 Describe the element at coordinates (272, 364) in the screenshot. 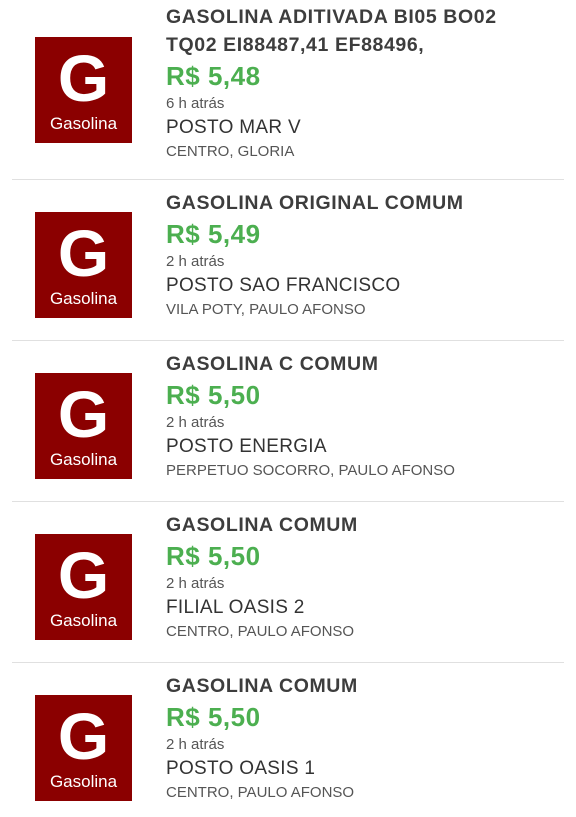

I see `fuel-type: GASOLINA C COMUM` at that location.